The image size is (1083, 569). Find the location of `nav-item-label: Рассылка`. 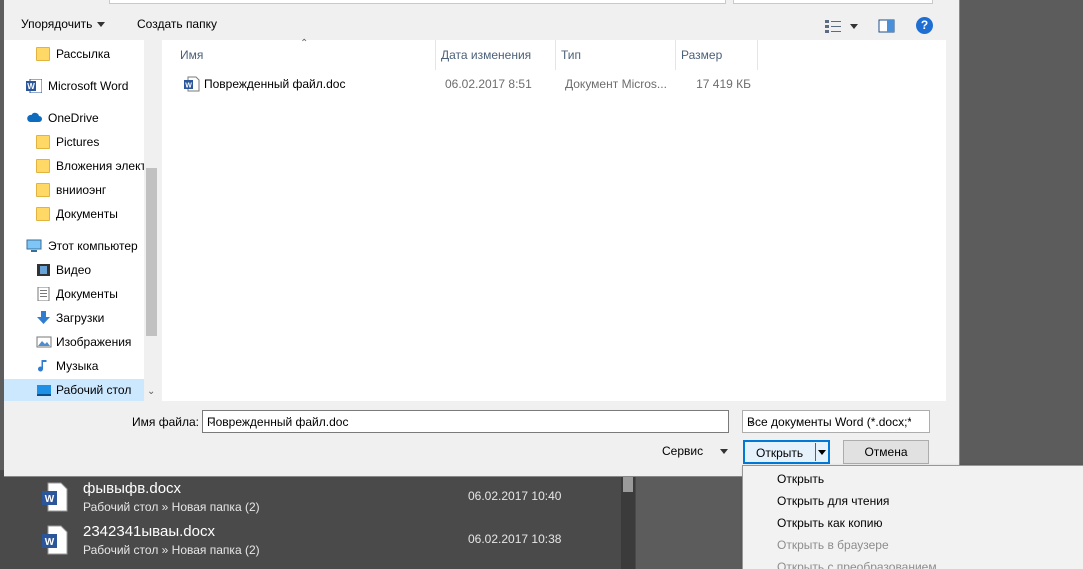

nav-item-label: Рассылка is located at coordinates (83, 54).